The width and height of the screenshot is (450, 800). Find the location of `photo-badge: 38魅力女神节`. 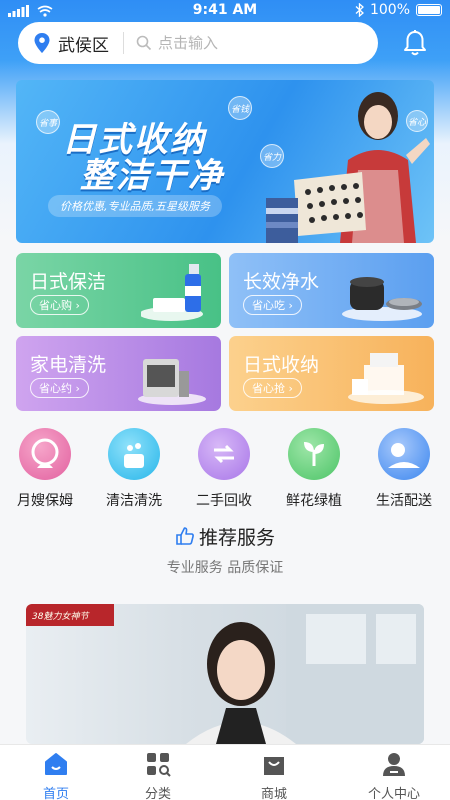

photo-badge: 38魅力女神节 is located at coordinates (70, 615).